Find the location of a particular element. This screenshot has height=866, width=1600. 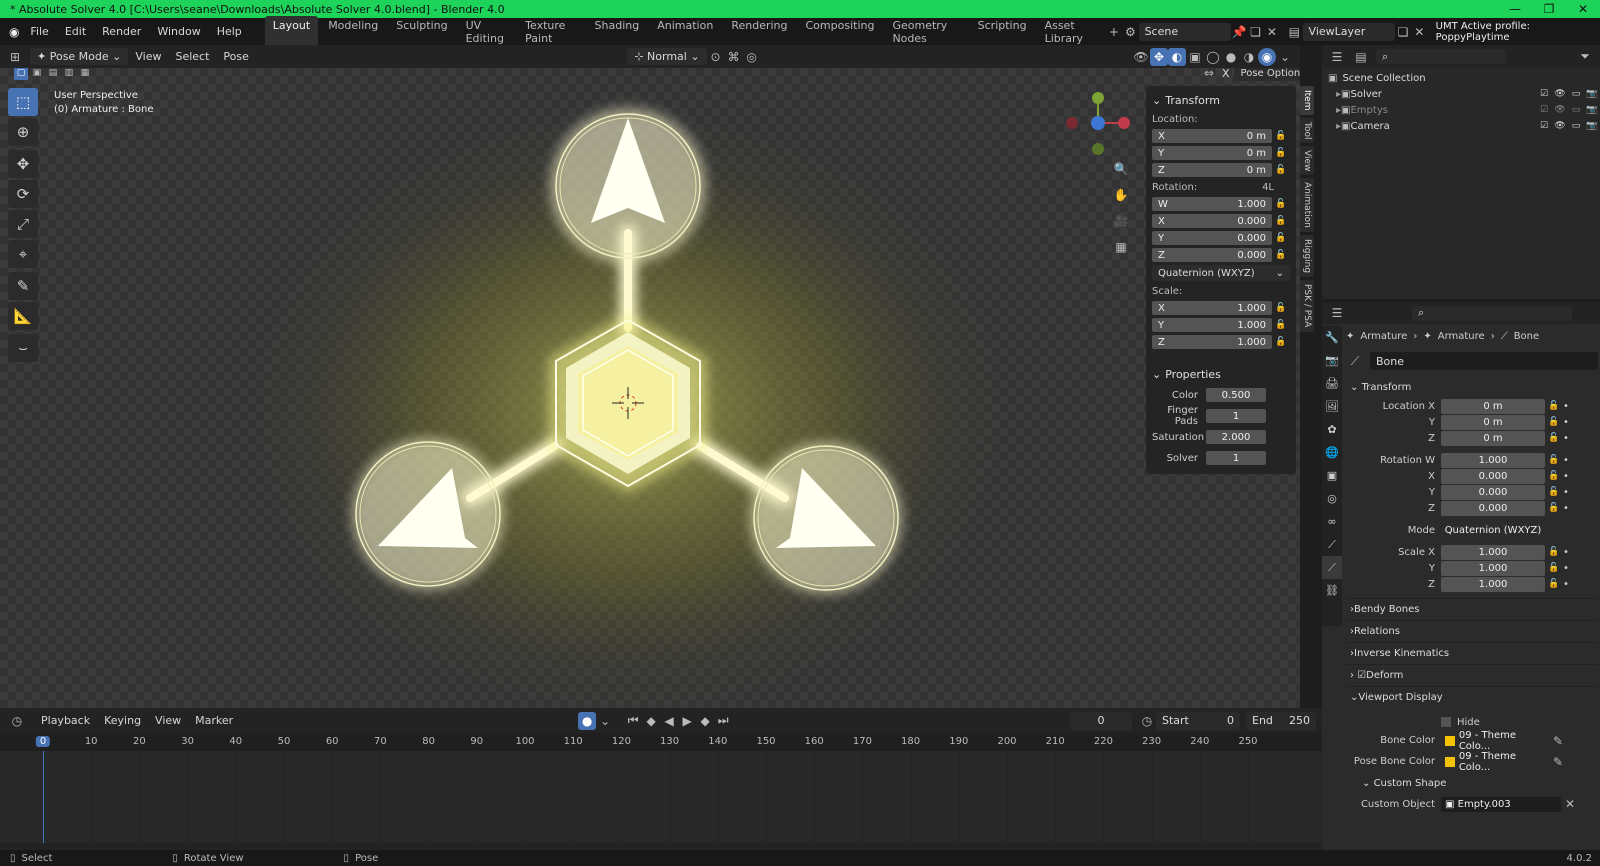

filter-icon: ⏷ is located at coordinates (1585, 57).